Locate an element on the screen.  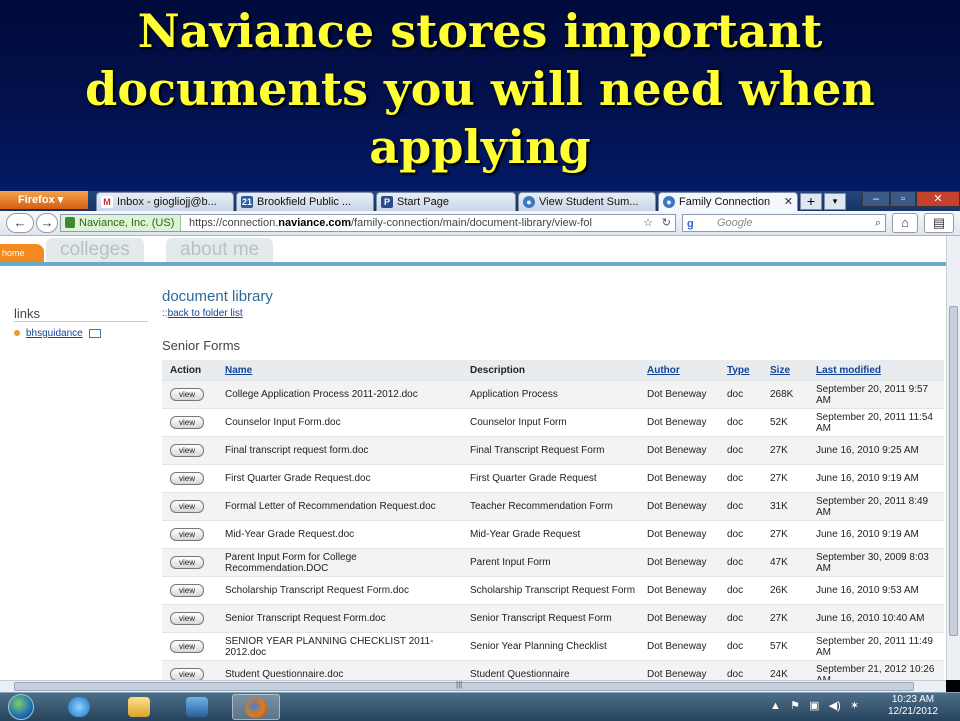
taskbar-explorer is located at coordinates (140, 707).